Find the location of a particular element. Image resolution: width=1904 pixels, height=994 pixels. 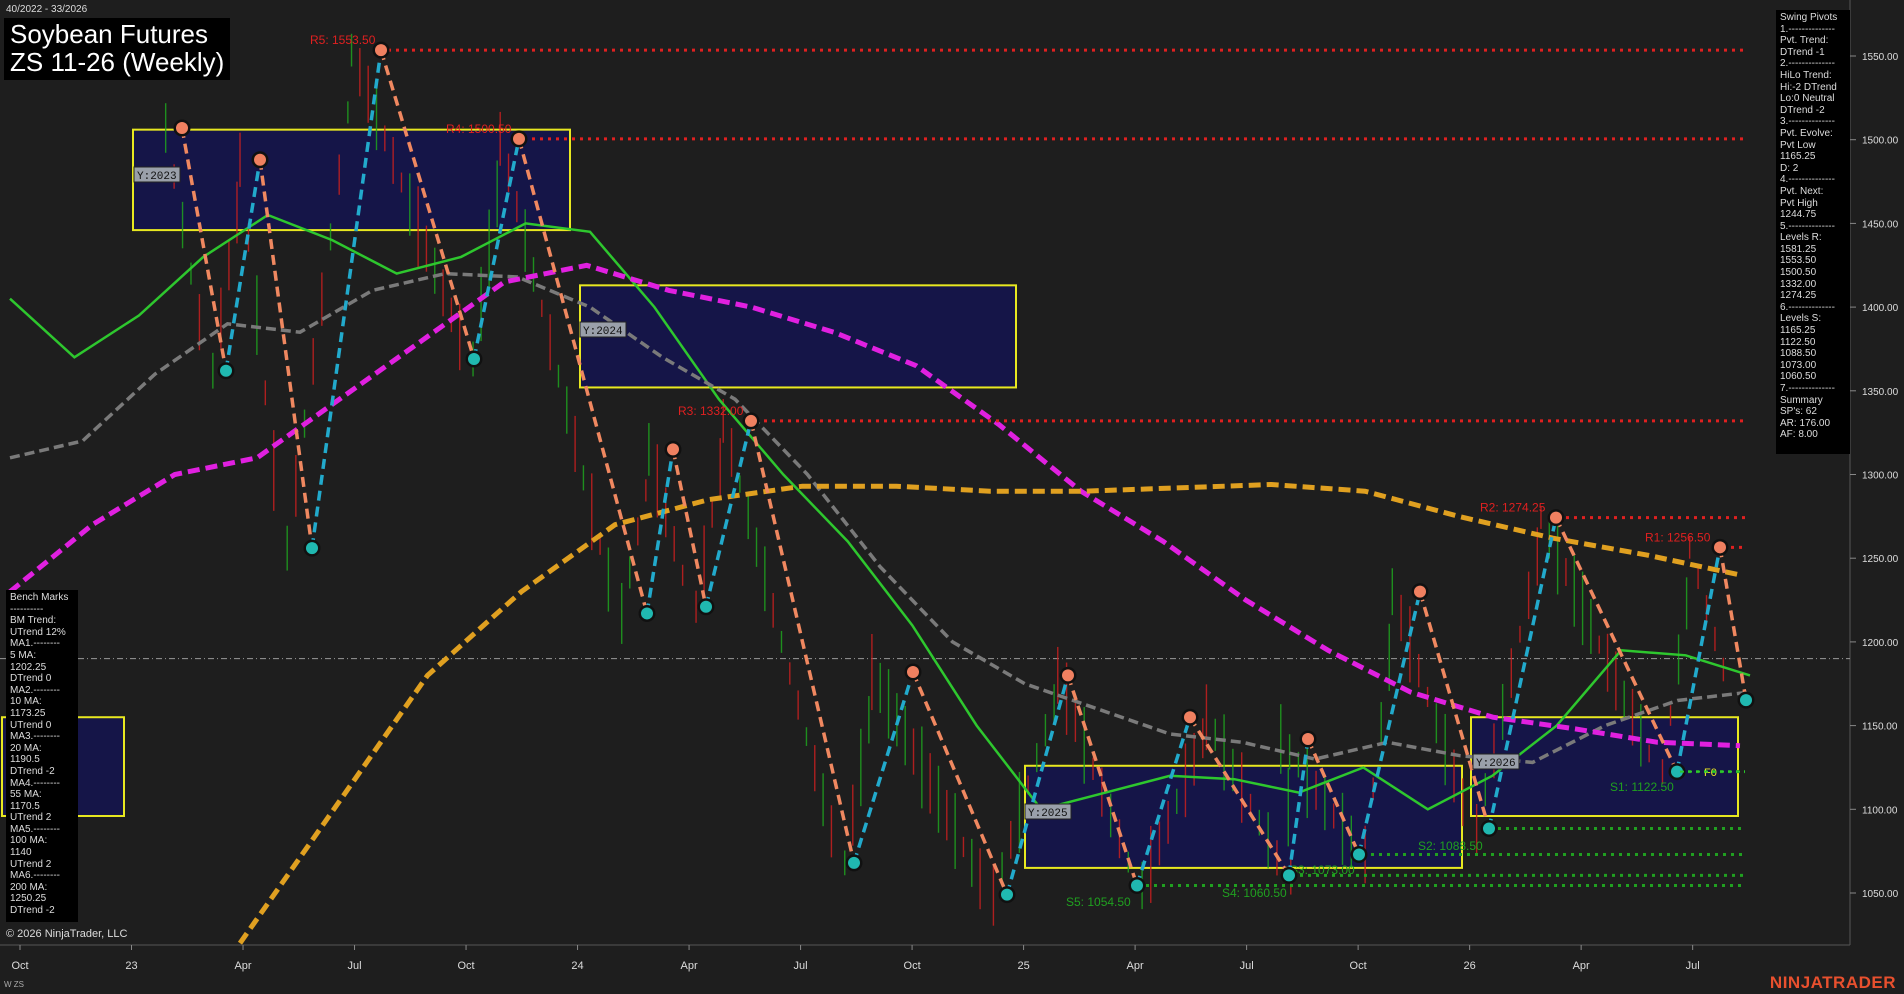

benchmarks-line: MA6.-------- is located at coordinates (35, 876).